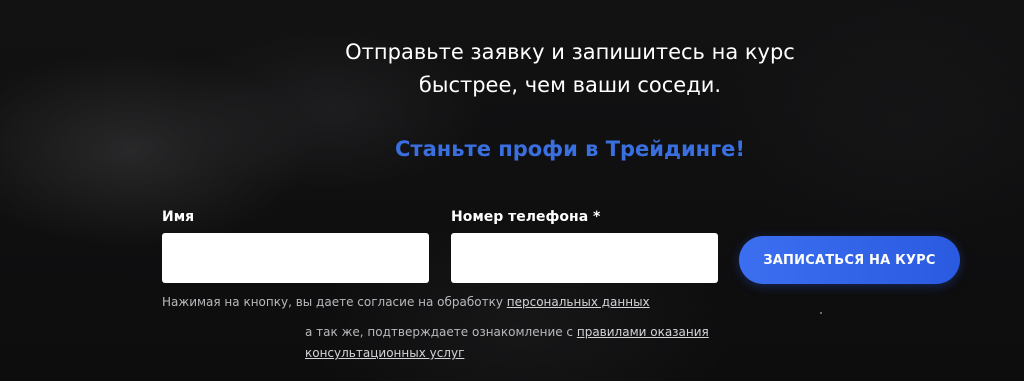  What do you see at coordinates (578, 302) in the screenshot?
I see `personal-data-link: персональных данных` at bounding box center [578, 302].